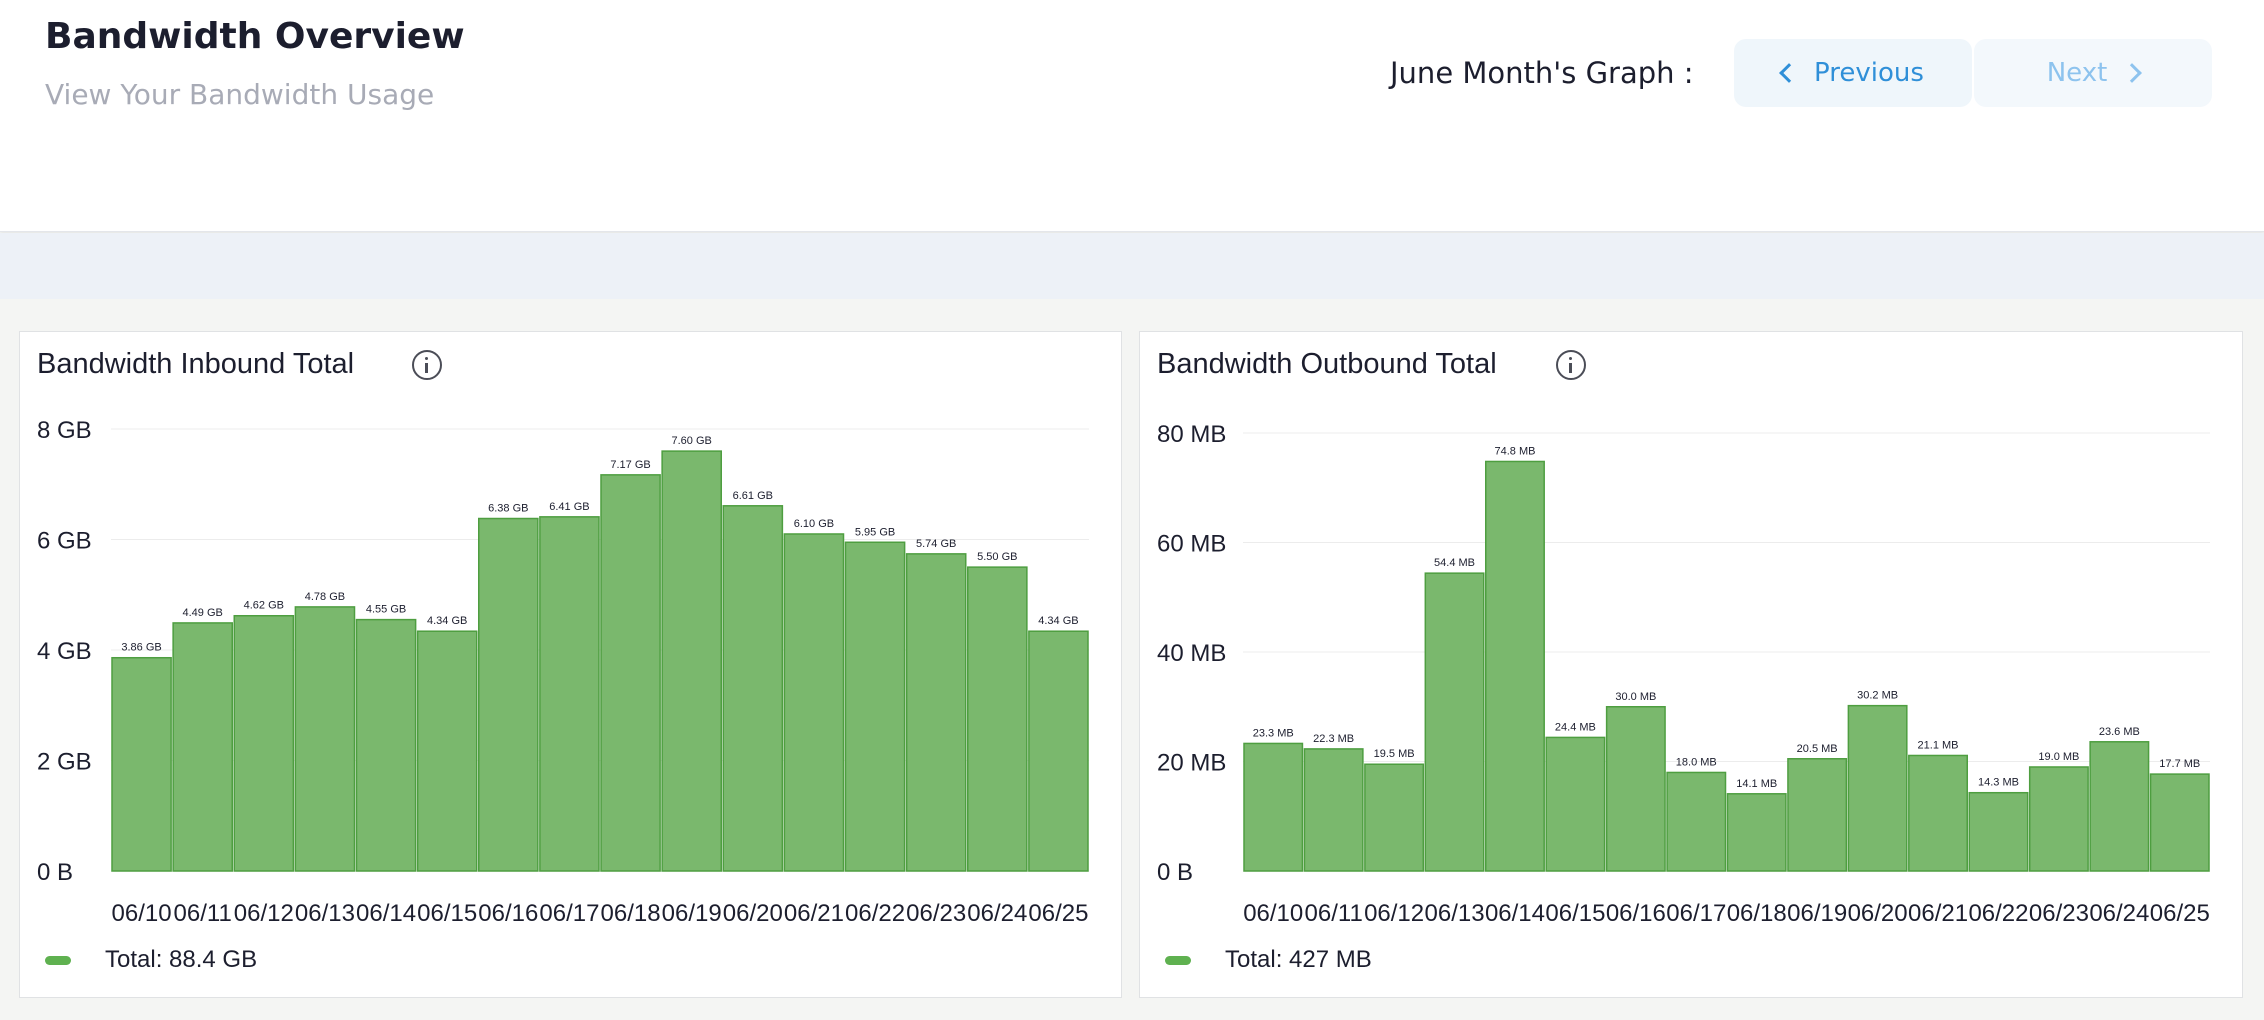 The height and width of the screenshot is (1020, 2264). What do you see at coordinates (64, 430) in the screenshot?
I see `y-tick-label: 8 GB` at bounding box center [64, 430].